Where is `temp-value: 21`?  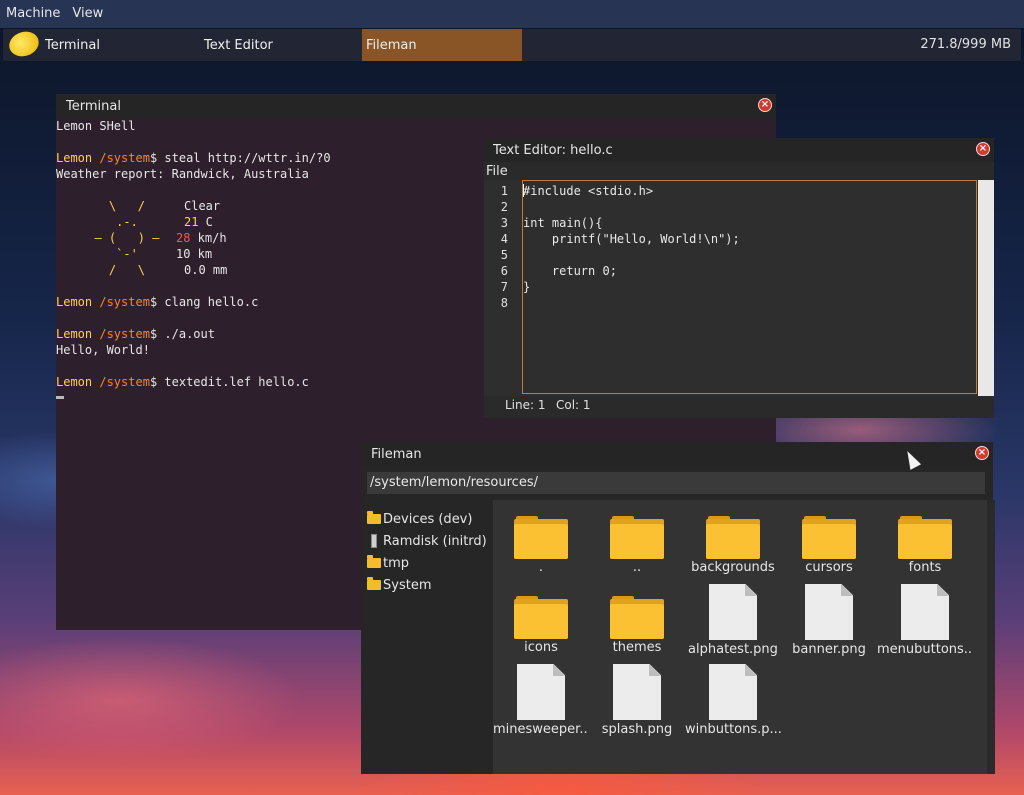 temp-value: 21 is located at coordinates (191, 222).